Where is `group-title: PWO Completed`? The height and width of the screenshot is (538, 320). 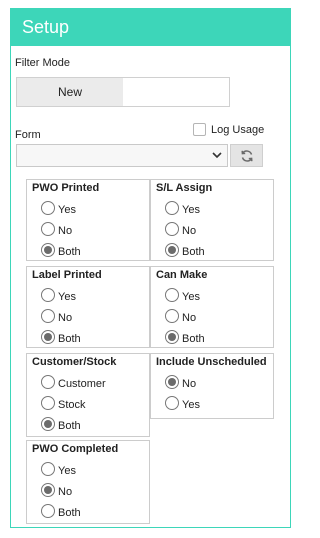 group-title: PWO Completed is located at coordinates (75, 449).